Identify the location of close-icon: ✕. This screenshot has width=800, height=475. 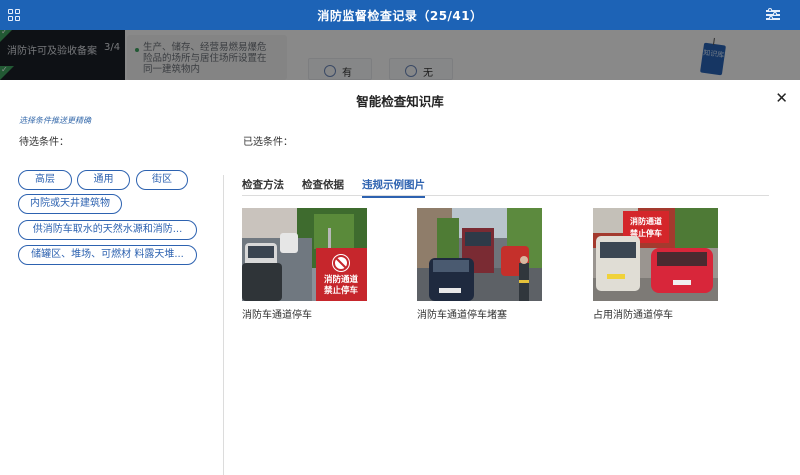
(781, 98).